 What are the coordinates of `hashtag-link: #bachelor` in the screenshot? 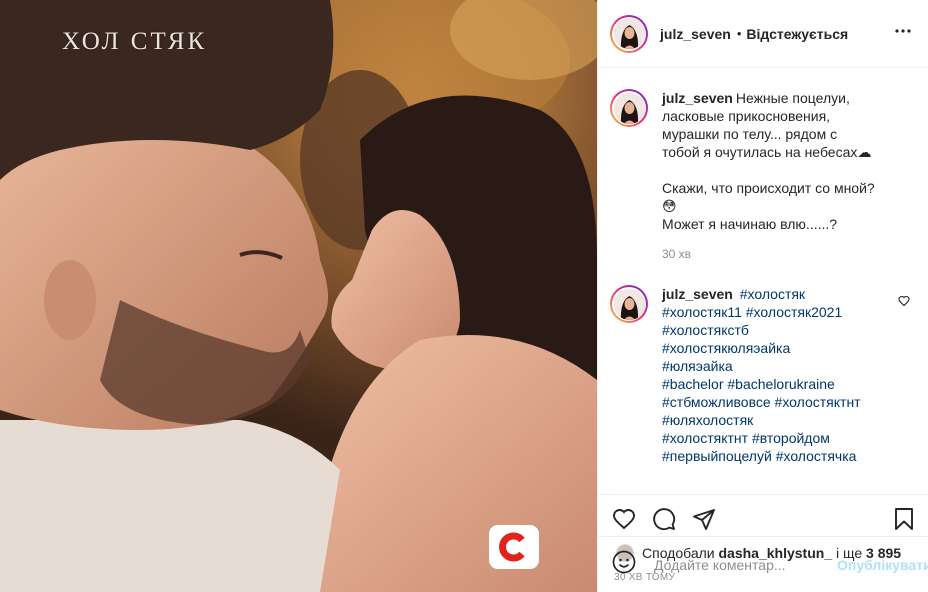 It's located at (693, 384).